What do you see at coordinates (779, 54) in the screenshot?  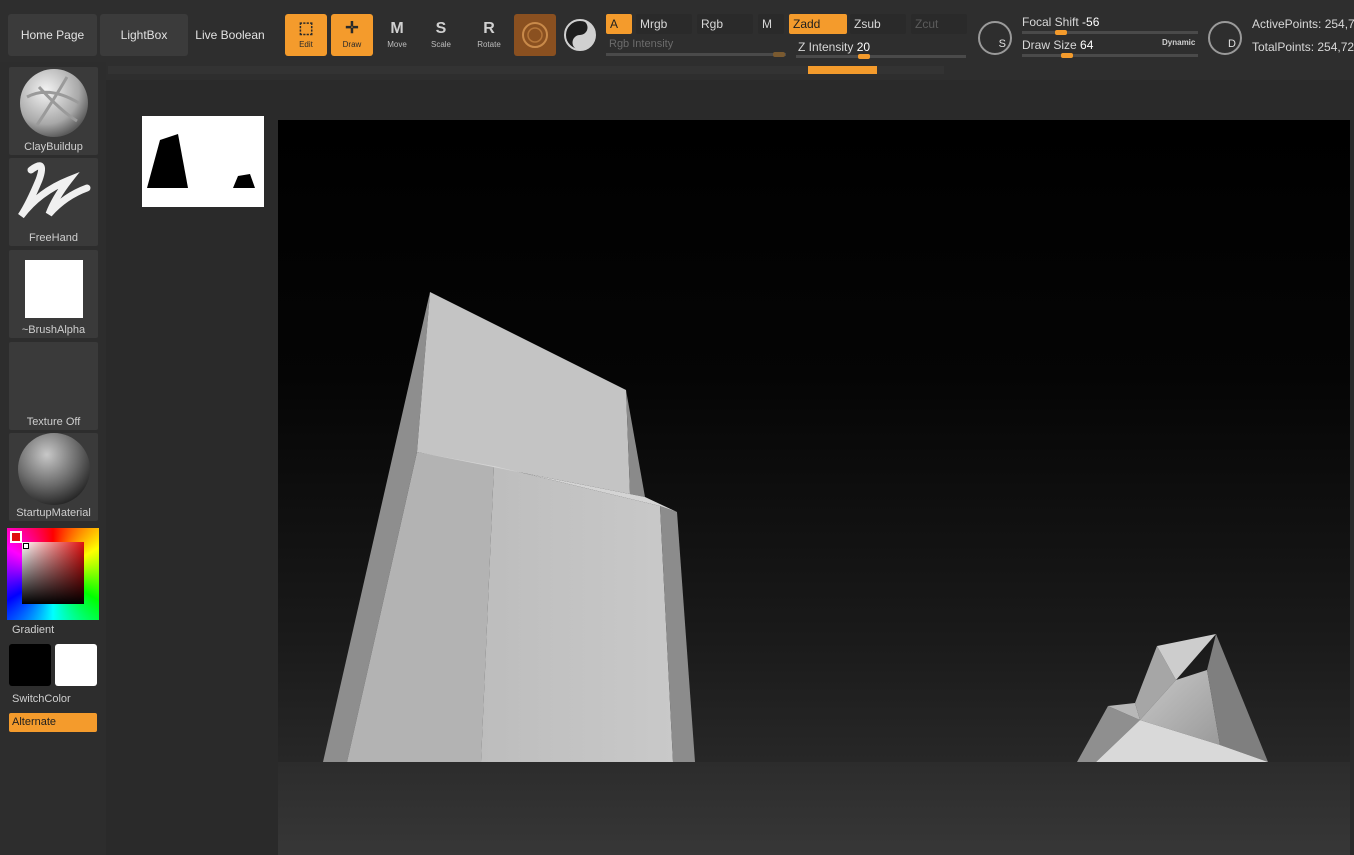 I see `rgb-intensity-knob` at bounding box center [779, 54].